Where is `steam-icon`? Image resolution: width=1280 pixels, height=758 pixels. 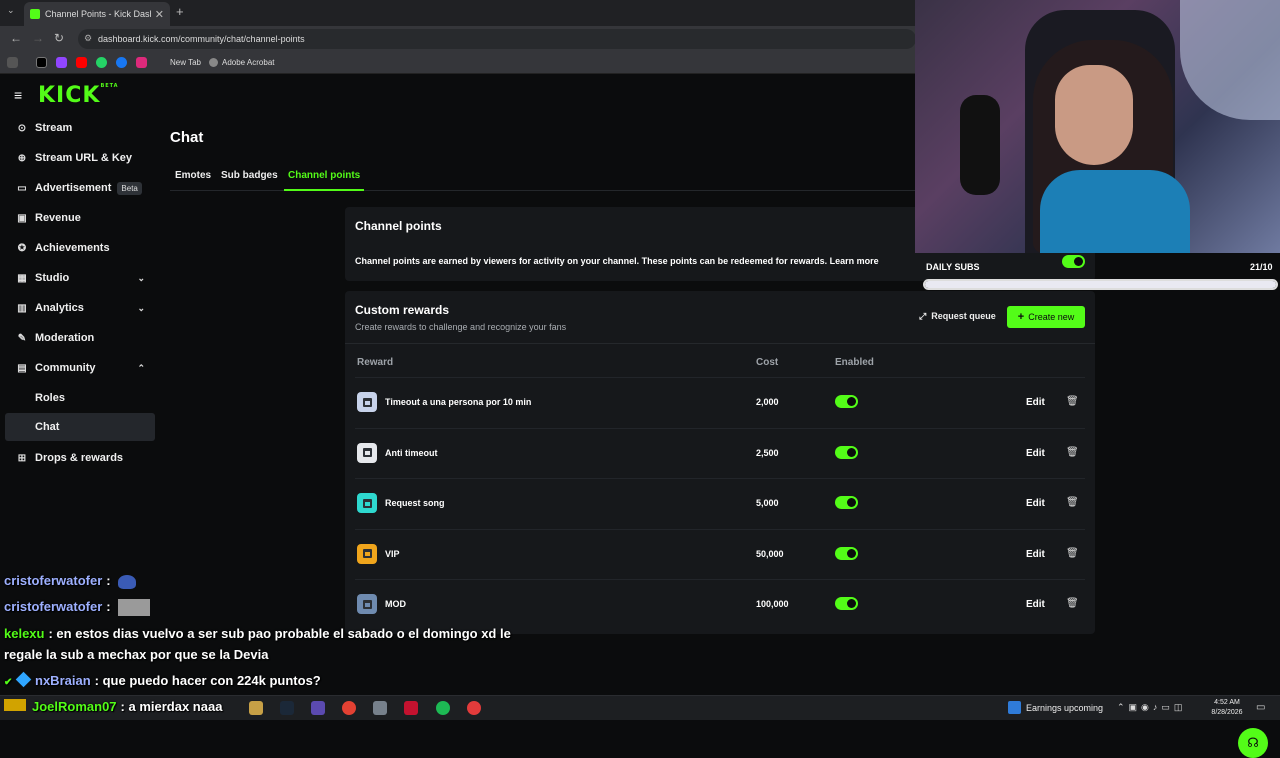 steam-icon is located at coordinates (287, 708).